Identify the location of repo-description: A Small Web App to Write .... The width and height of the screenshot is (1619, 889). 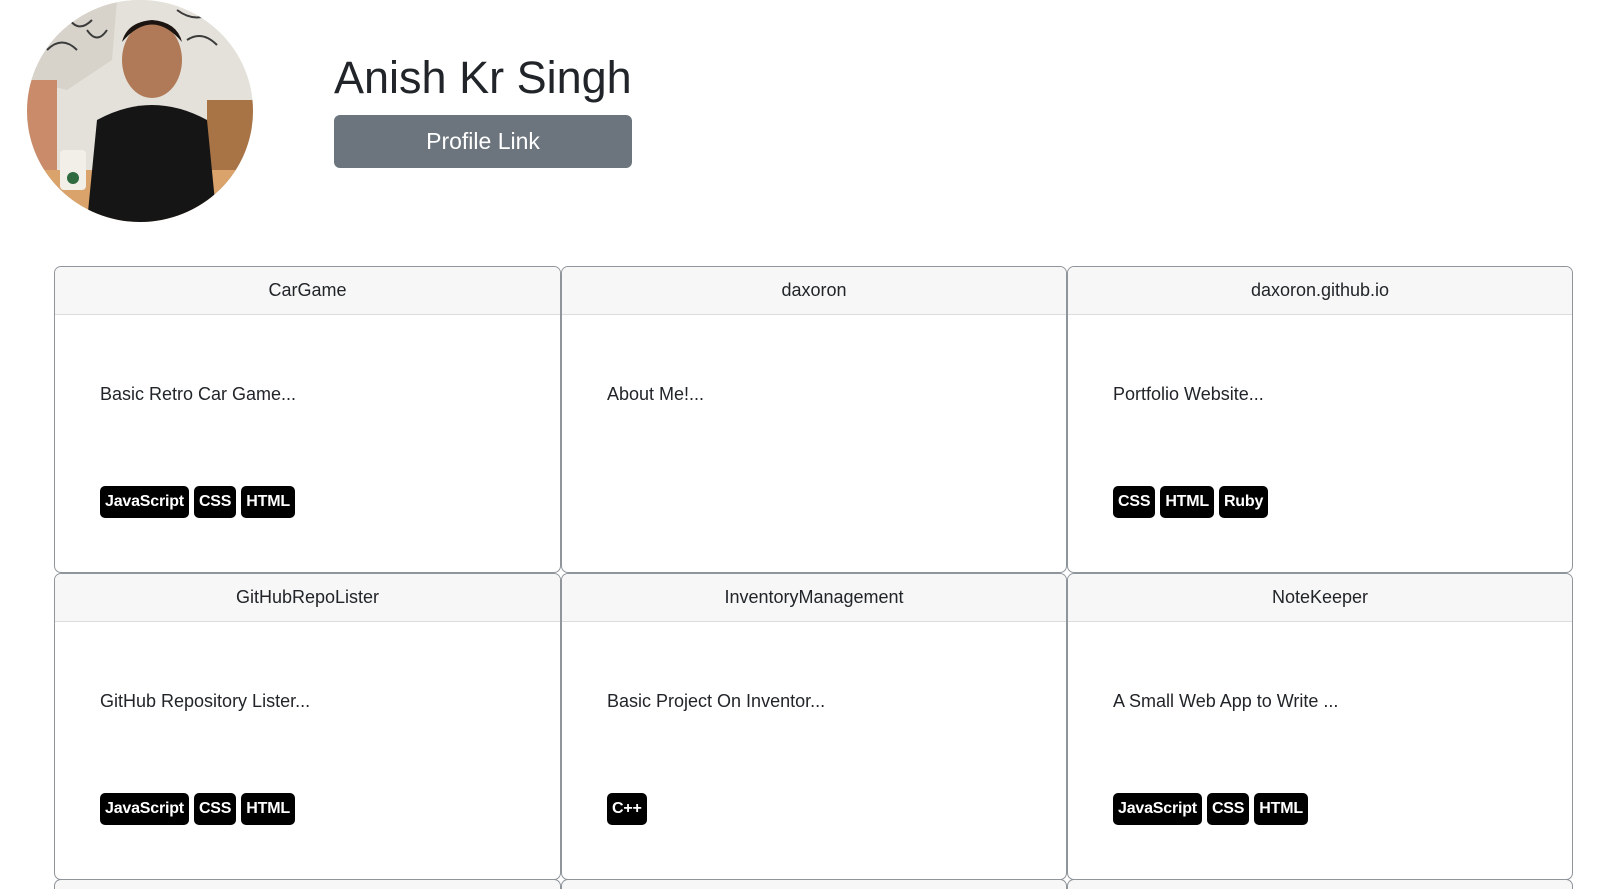
(1226, 701).